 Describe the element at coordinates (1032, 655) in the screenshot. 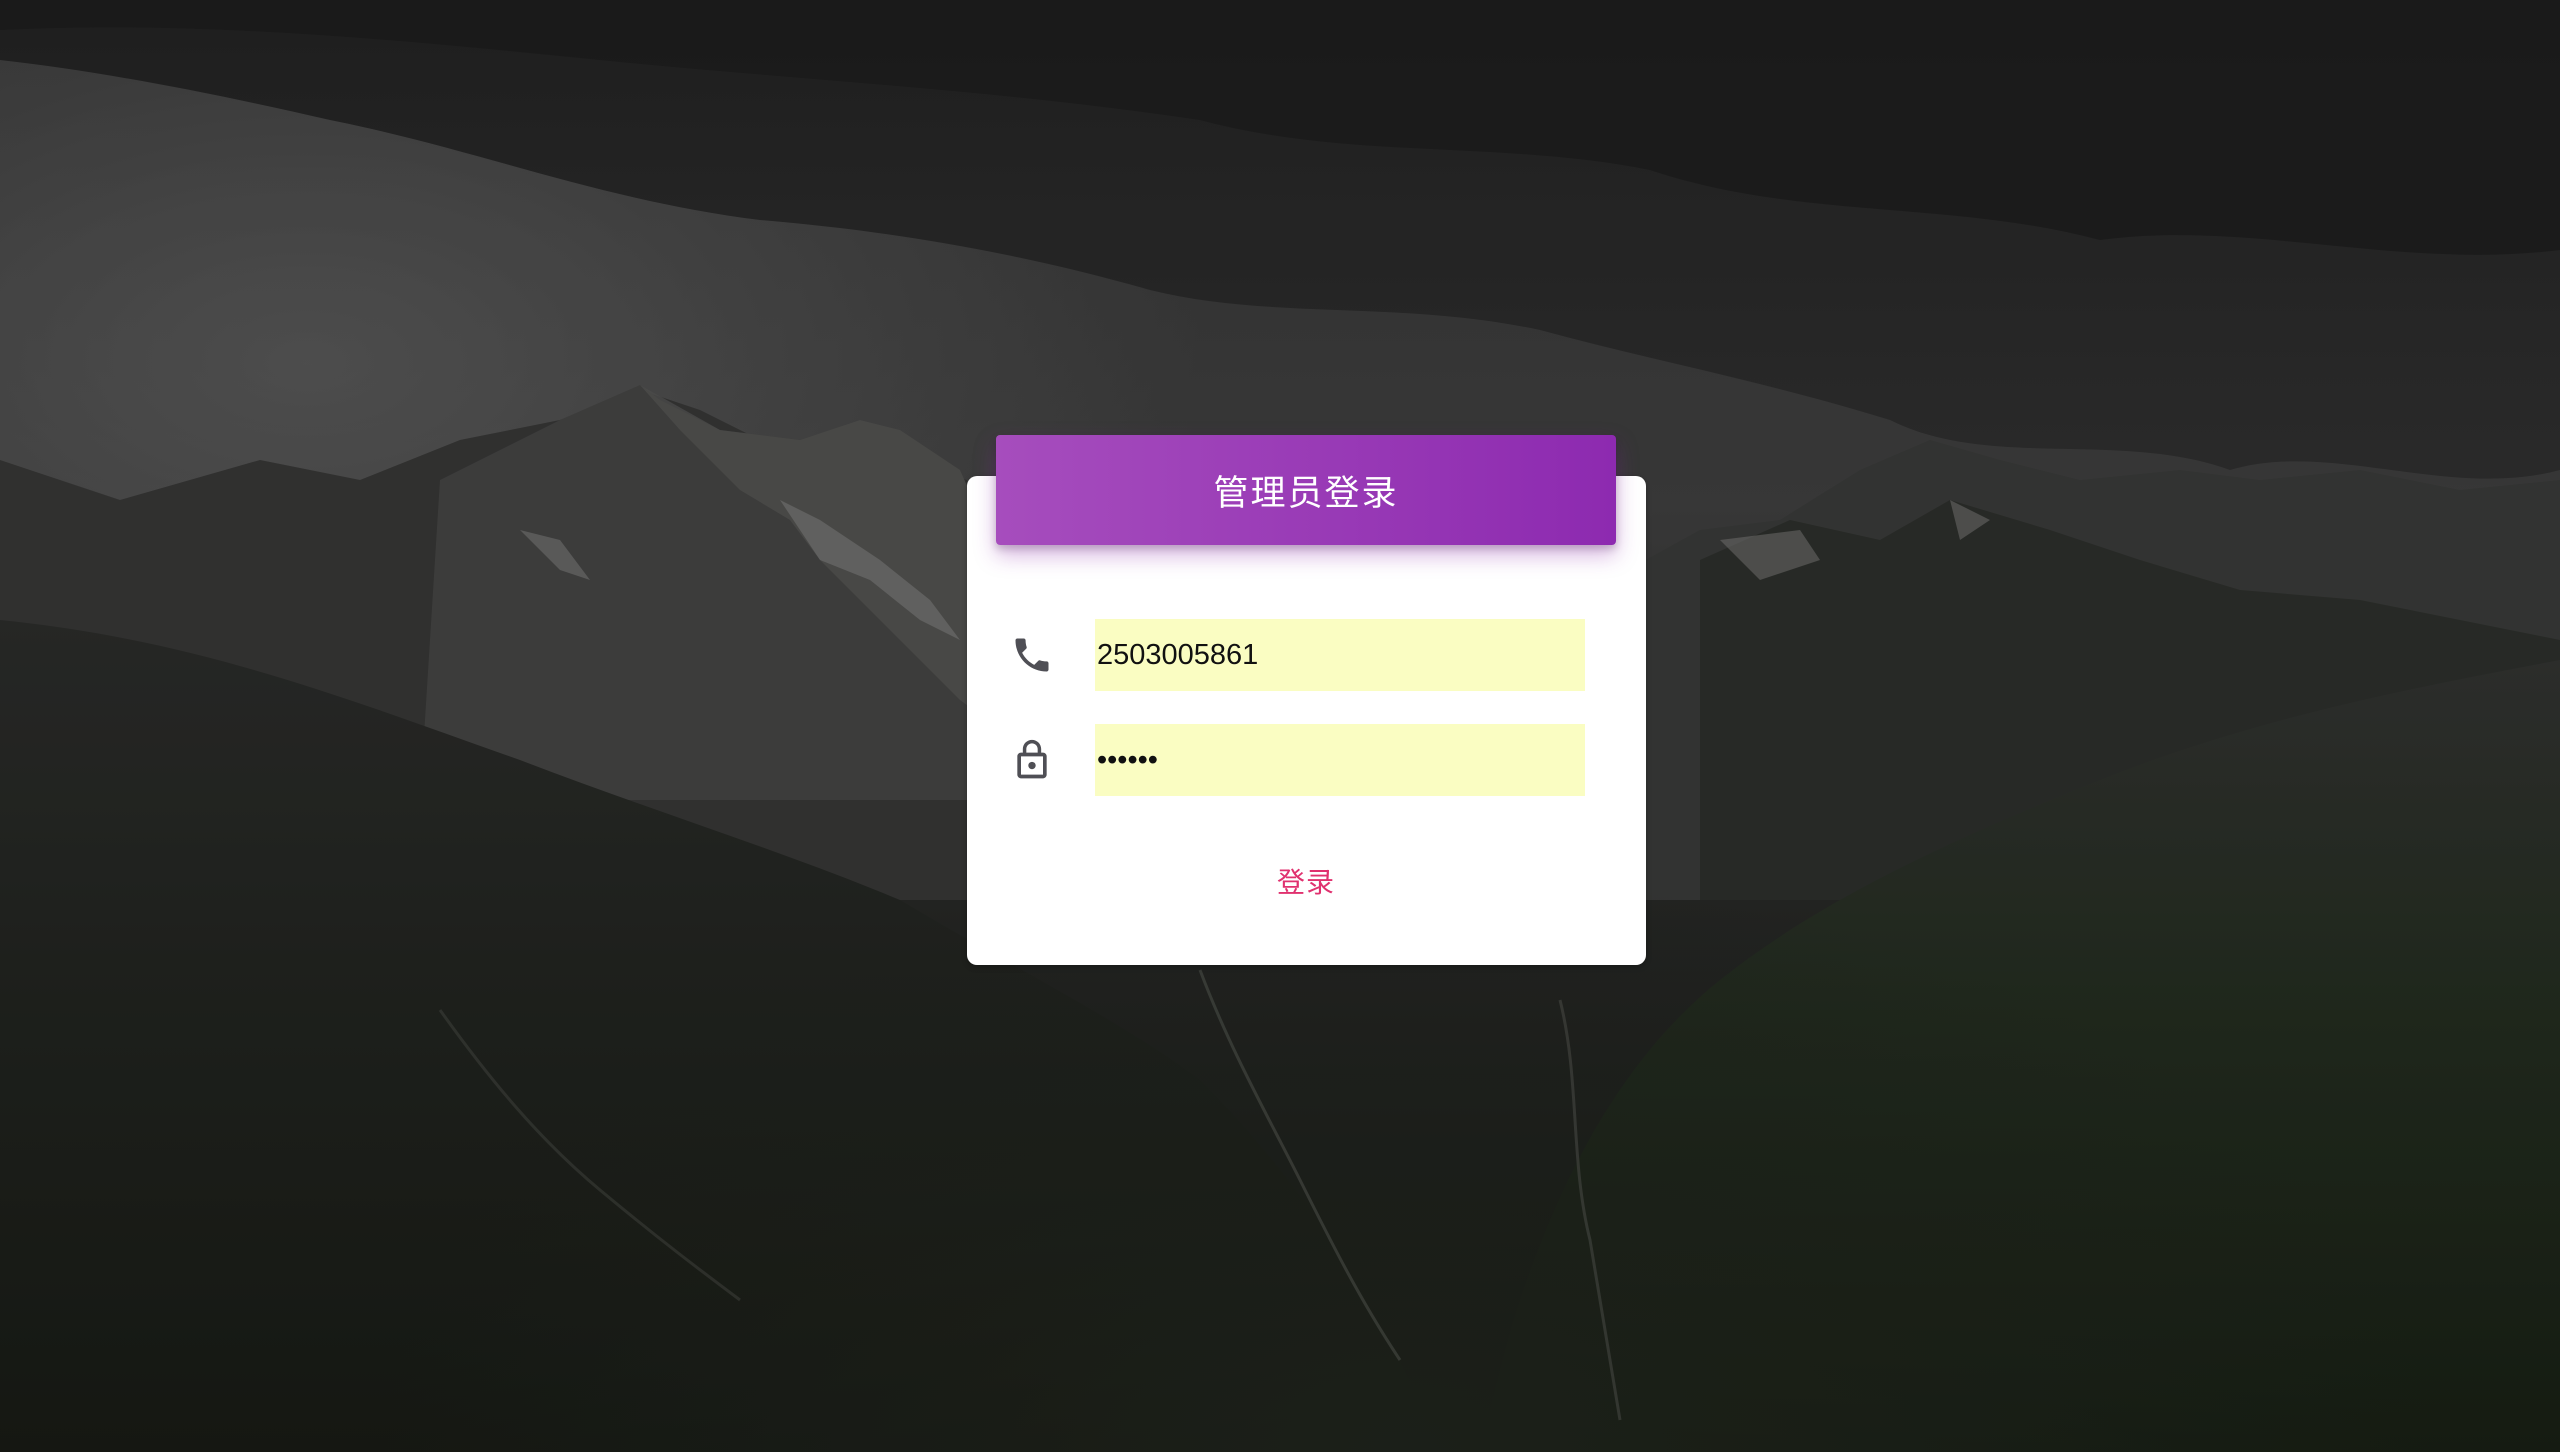

I see `phone-icon` at that location.